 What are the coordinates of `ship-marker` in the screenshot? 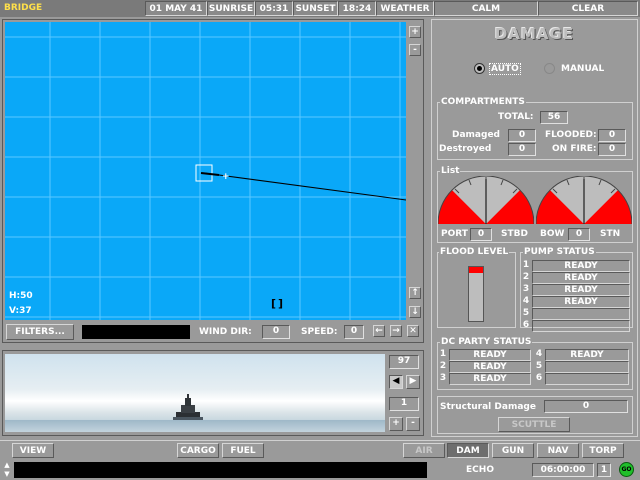 It's located at (210, 174).